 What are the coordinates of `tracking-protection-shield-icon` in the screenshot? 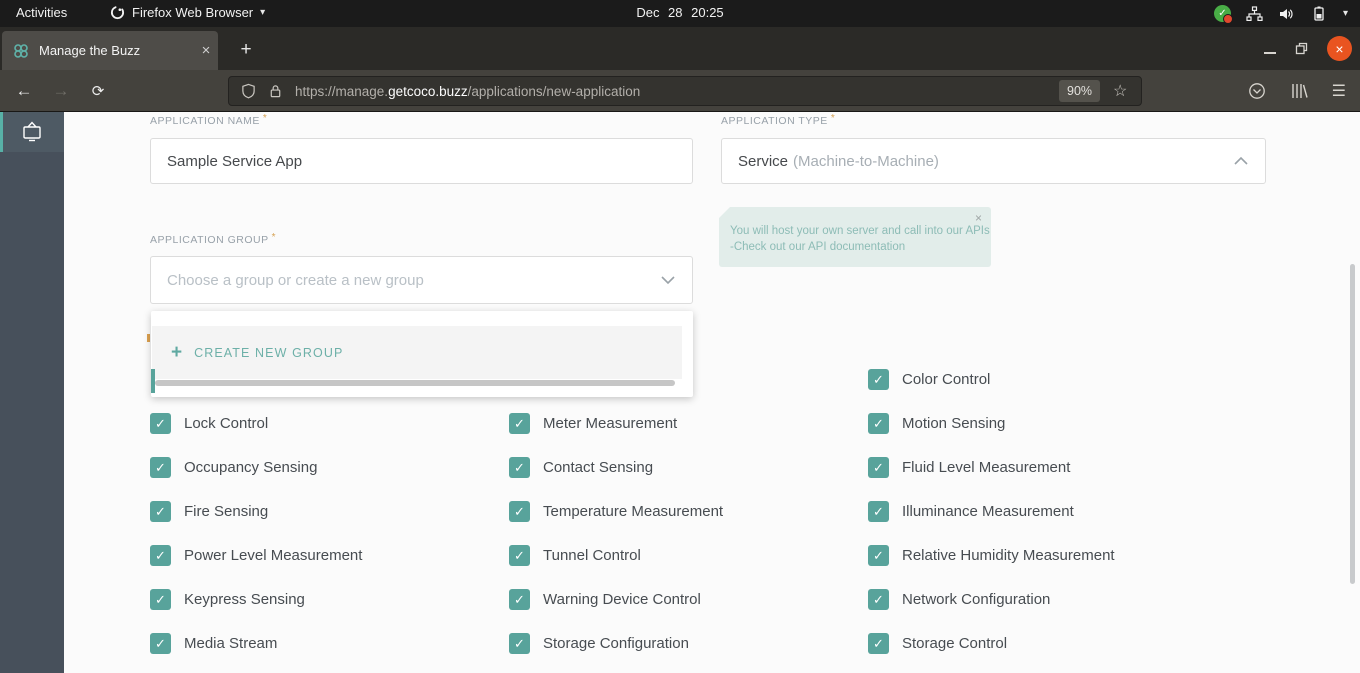 It's located at (248, 91).